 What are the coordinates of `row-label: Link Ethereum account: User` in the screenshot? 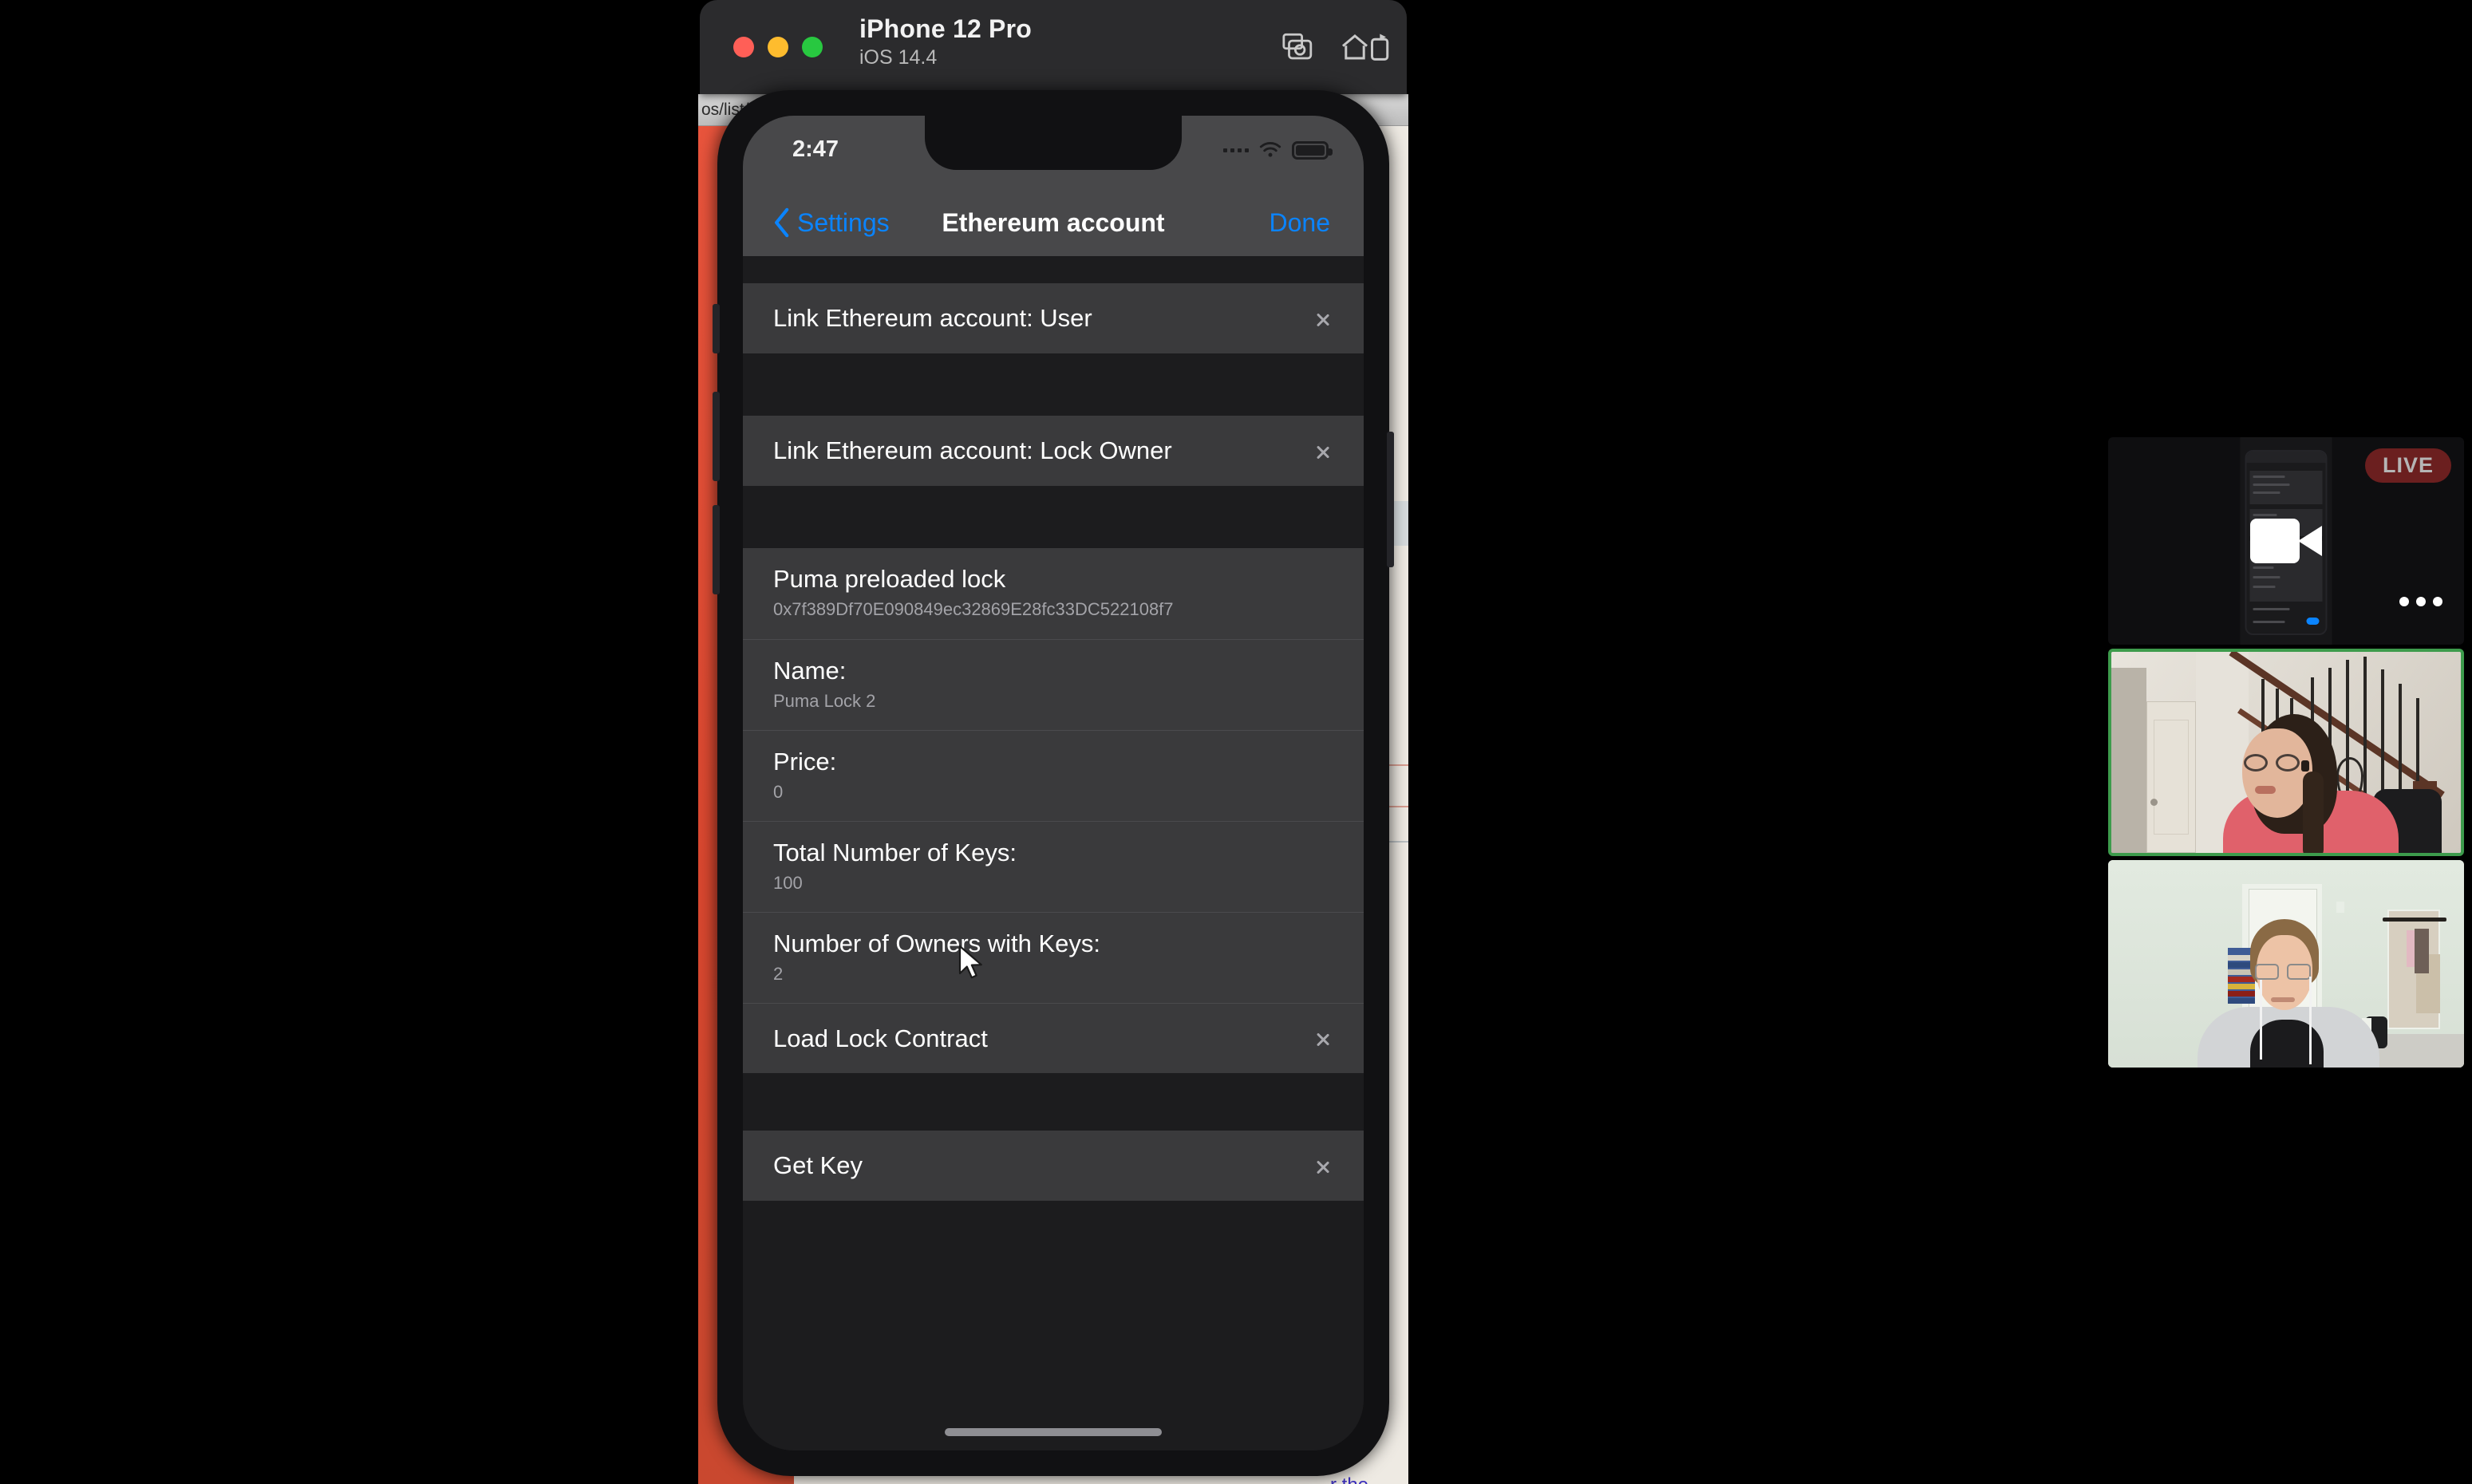 It's located at (933, 318).